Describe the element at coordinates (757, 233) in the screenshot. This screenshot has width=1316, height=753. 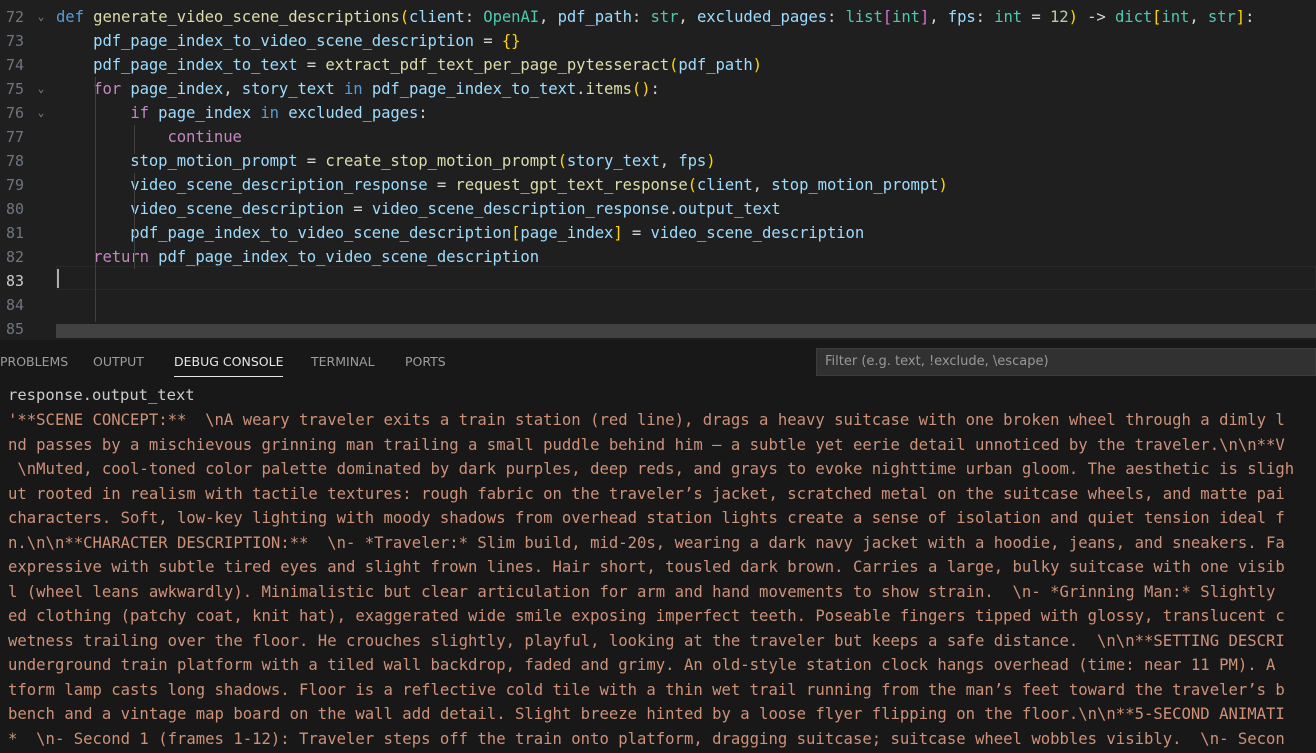
I see `code-token: video_scene_description` at that location.